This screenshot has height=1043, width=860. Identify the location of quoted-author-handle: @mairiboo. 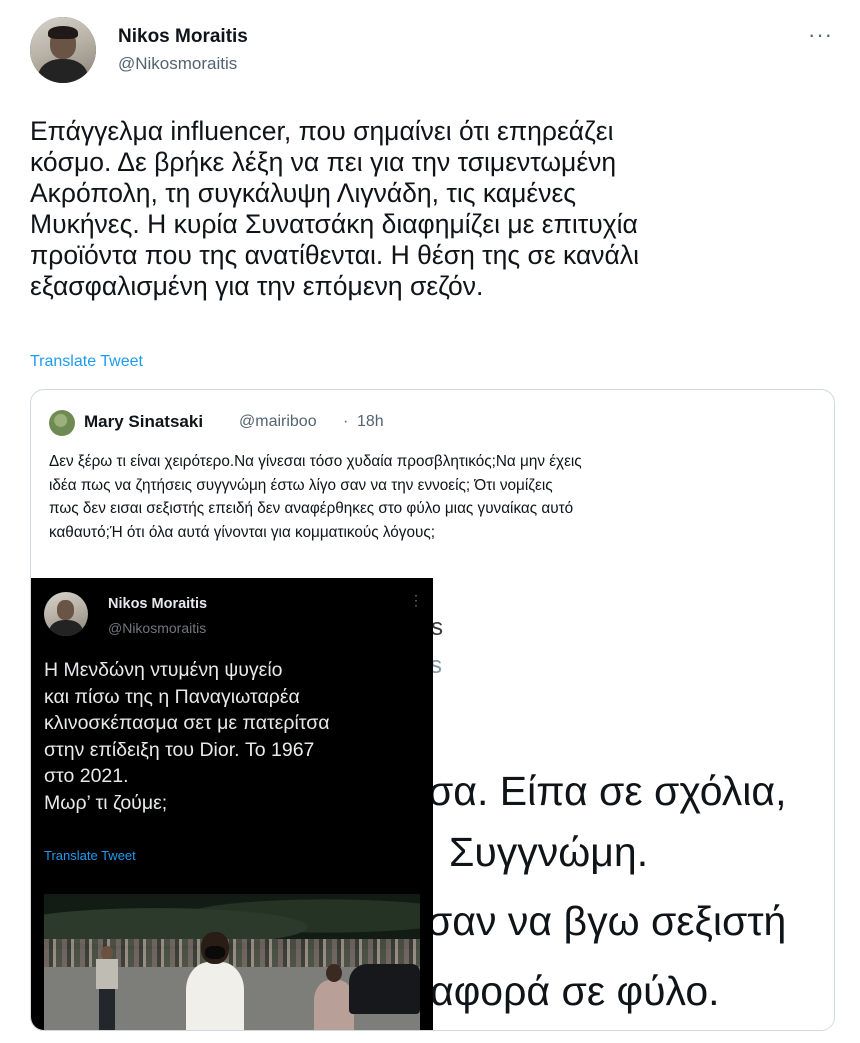
(278, 421).